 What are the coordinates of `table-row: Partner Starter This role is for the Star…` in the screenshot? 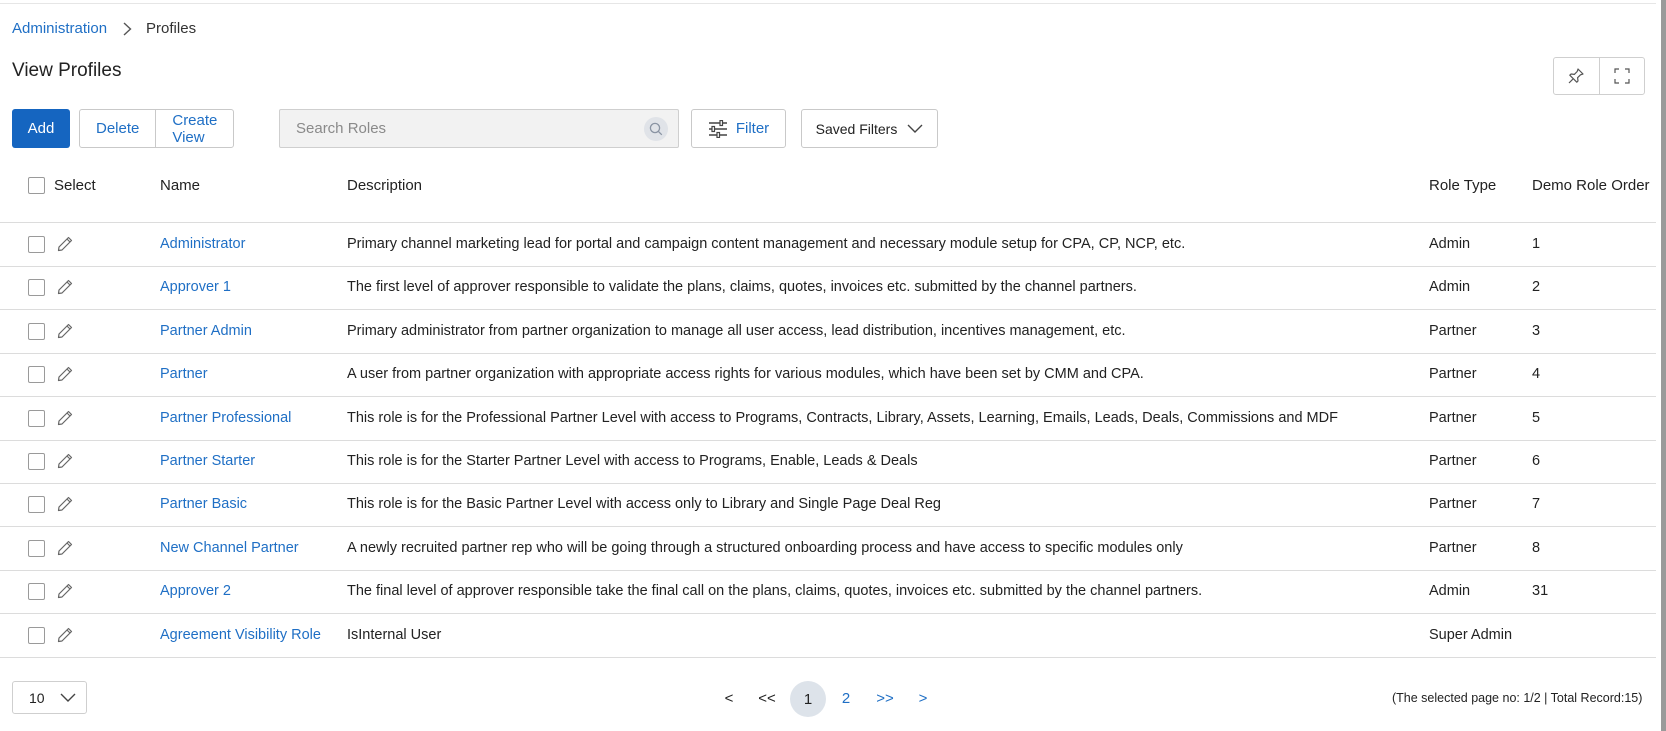 It's located at (828, 462).